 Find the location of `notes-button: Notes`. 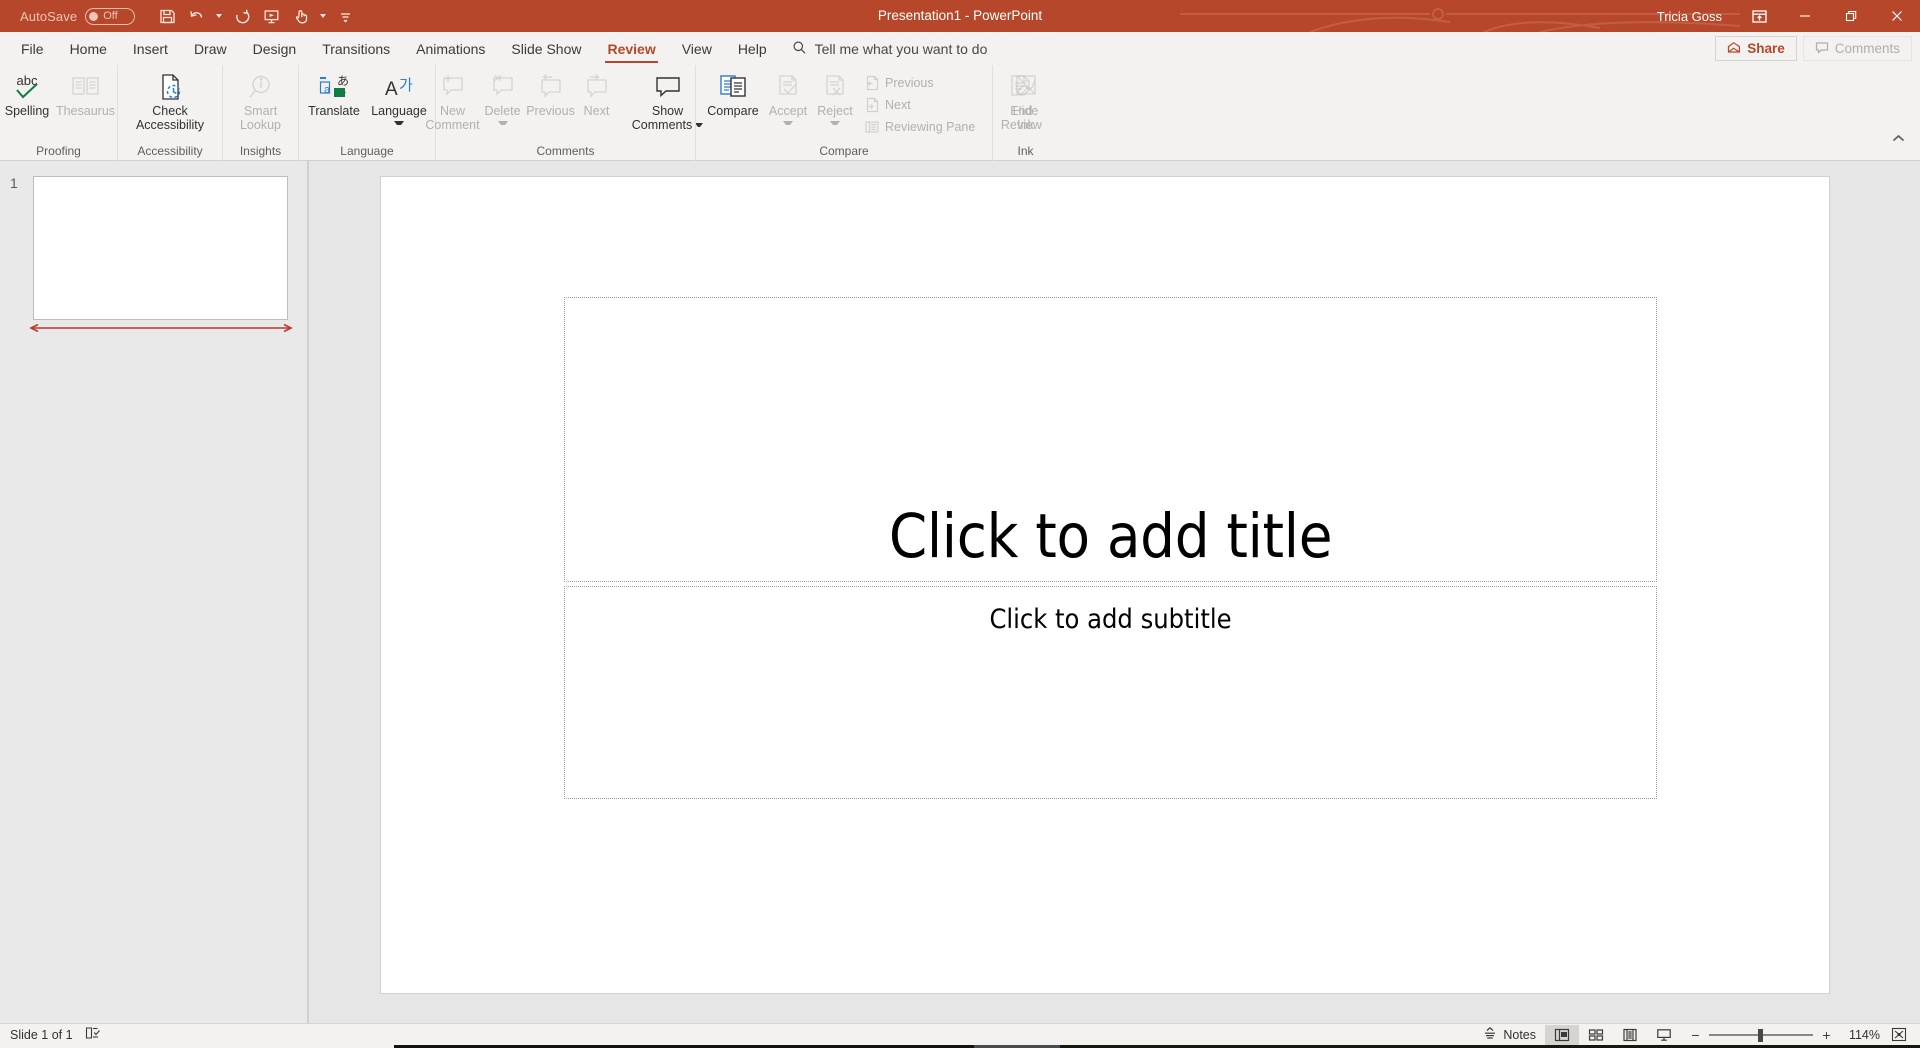

notes-button: Notes is located at coordinates (1509, 1035).